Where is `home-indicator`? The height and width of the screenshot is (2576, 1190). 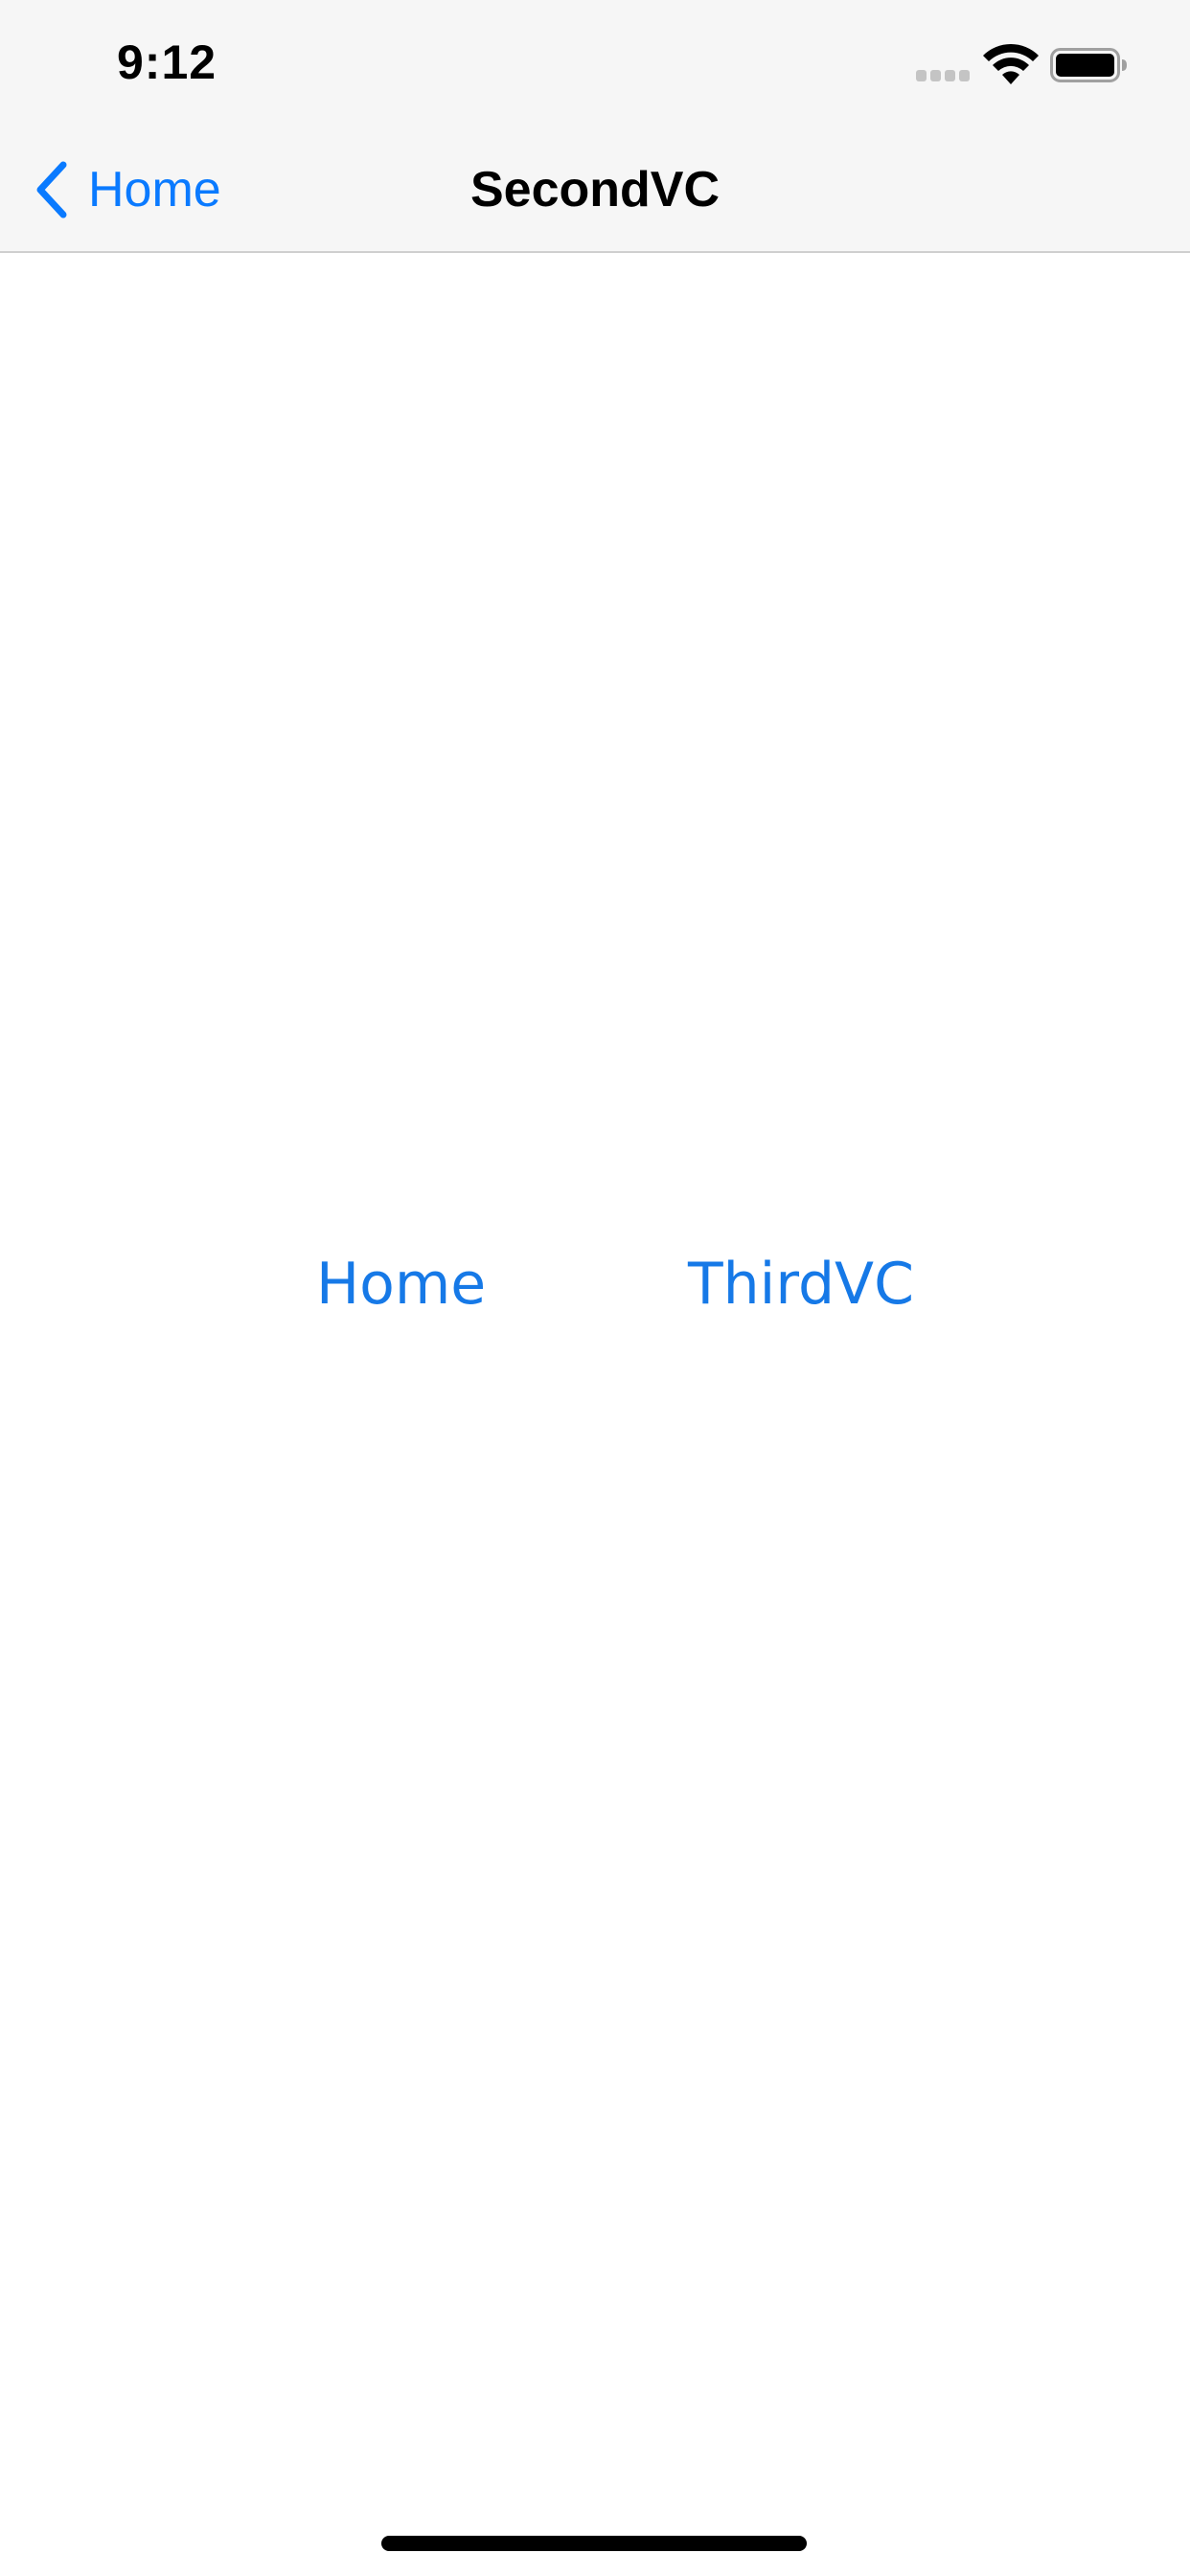 home-indicator is located at coordinates (594, 2543).